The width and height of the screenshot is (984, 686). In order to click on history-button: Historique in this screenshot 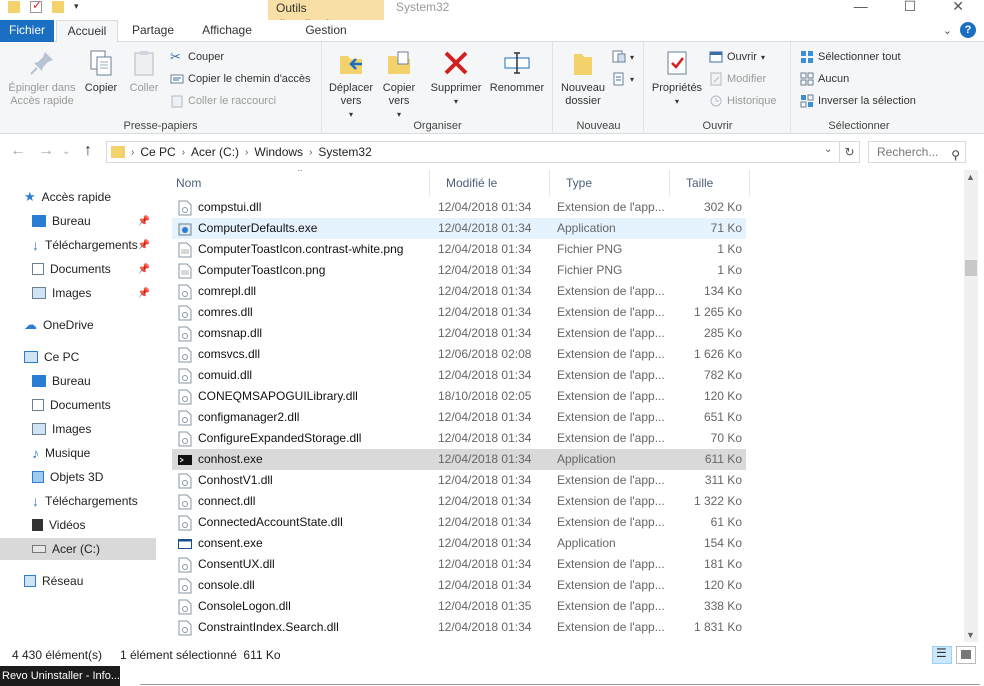, I will do `click(743, 101)`.